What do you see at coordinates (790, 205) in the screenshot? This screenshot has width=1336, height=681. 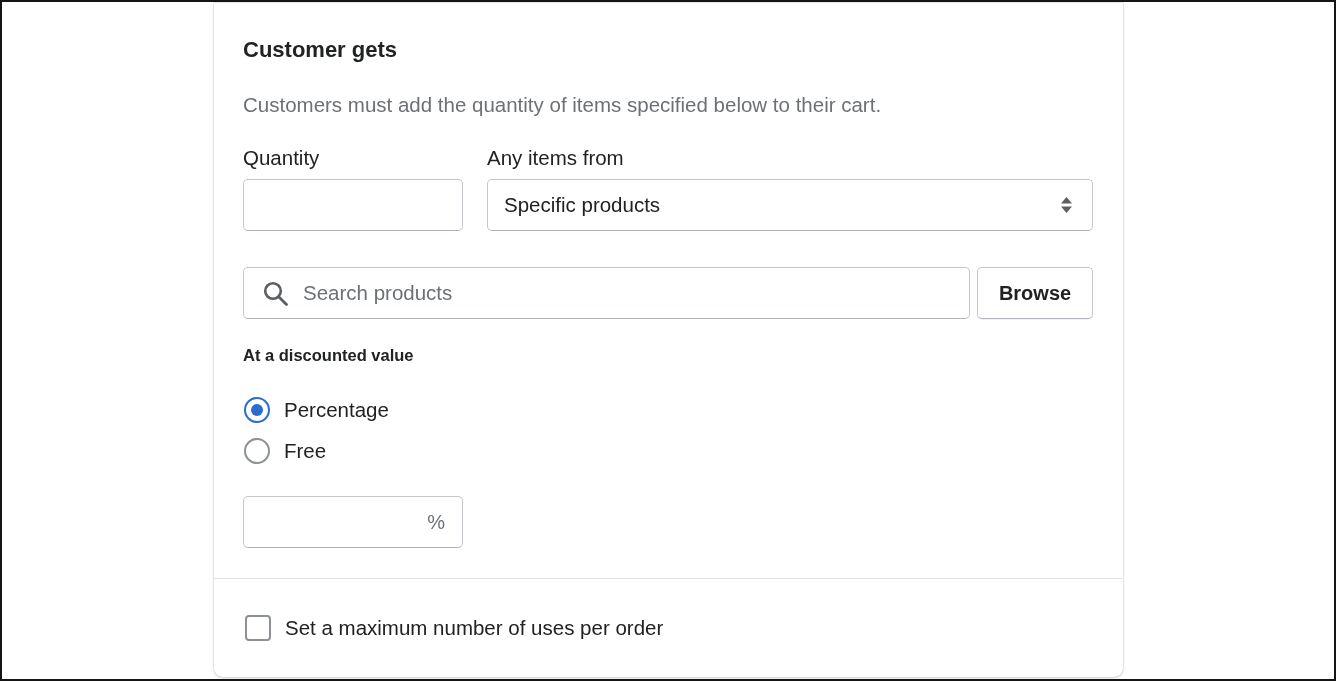 I see `select-dropdown: Specific products` at bounding box center [790, 205].